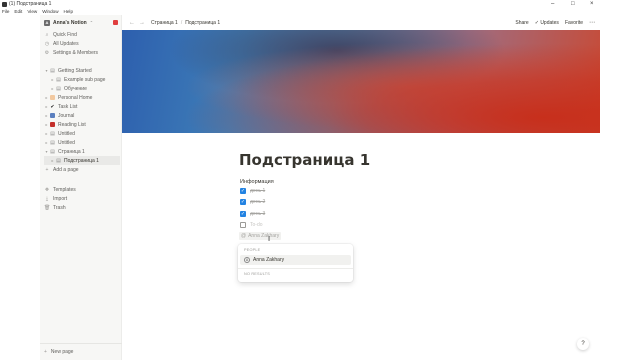  I want to click on sidebar-page-untitled-2: ▸ ▤ Untitled, so click(82, 142).